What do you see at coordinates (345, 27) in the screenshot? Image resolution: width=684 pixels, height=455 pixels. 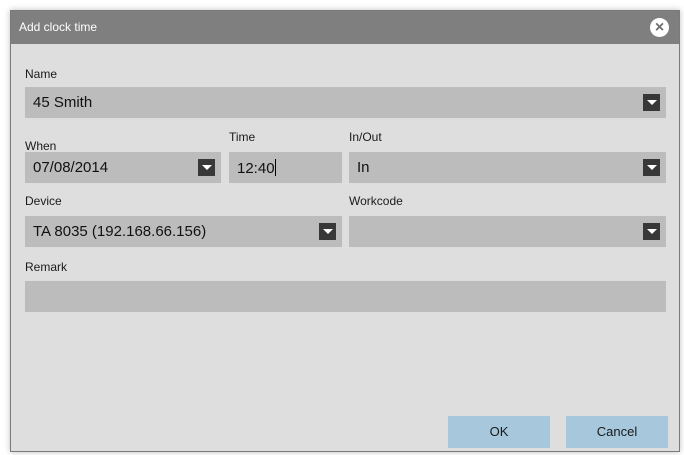 I see `dialog-titlebar: Add clock time ×` at bounding box center [345, 27].